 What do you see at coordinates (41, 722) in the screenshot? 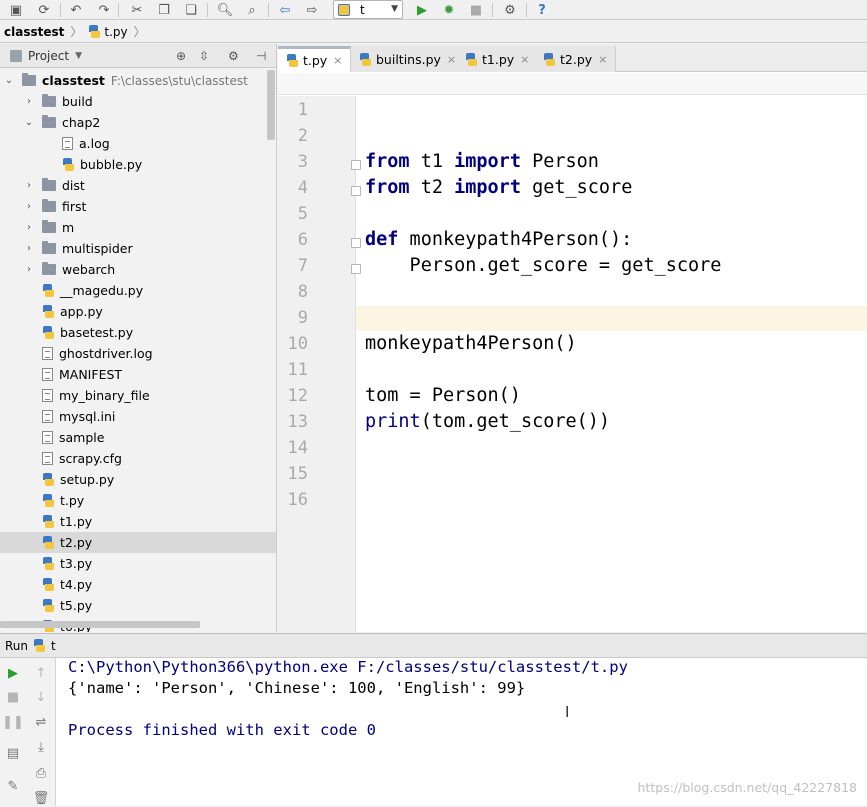
I see `soft-wrap-icon: ⇌` at bounding box center [41, 722].